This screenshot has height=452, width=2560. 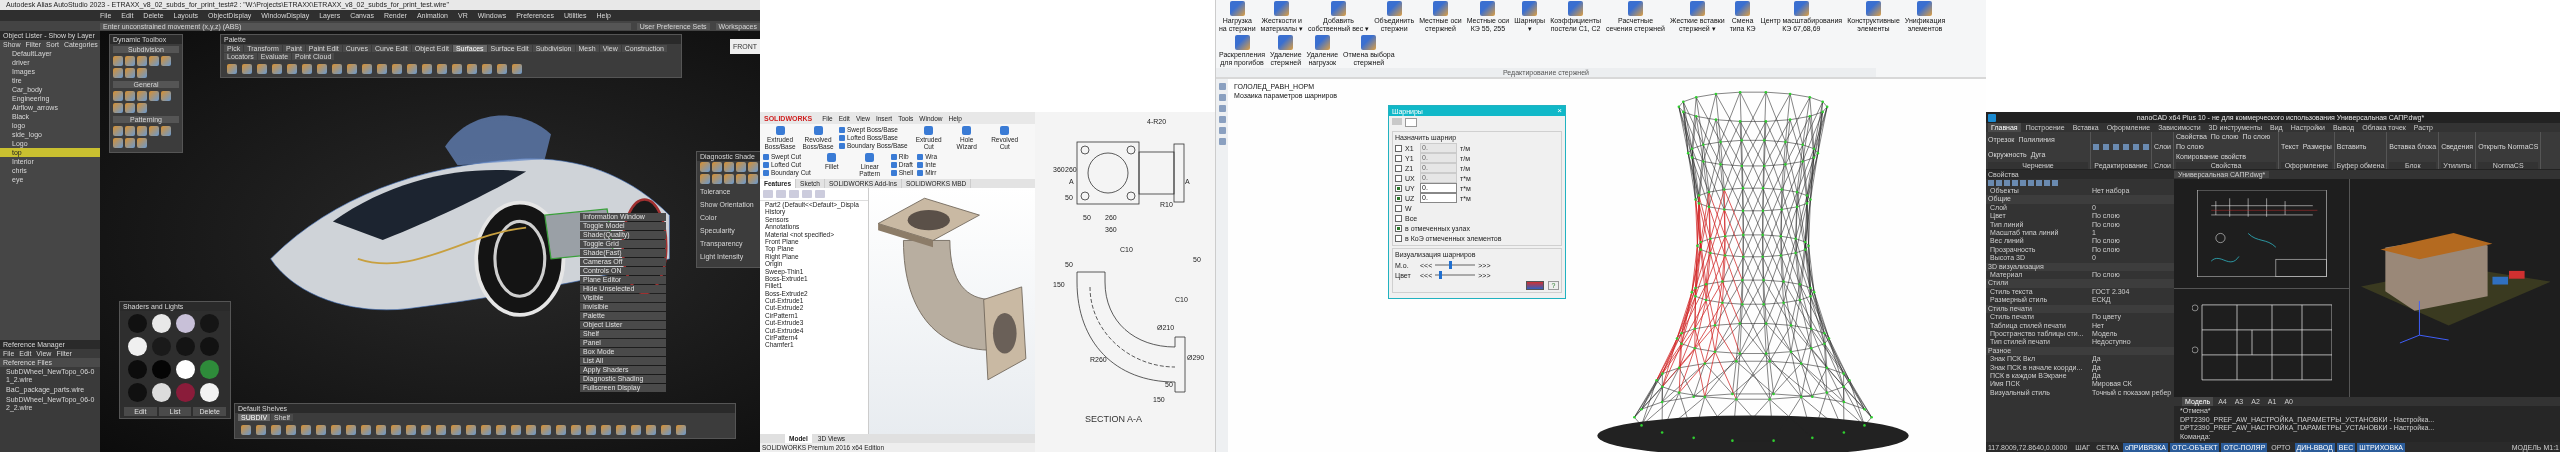 I want to click on color-scale-button, so click(x=1535, y=285).